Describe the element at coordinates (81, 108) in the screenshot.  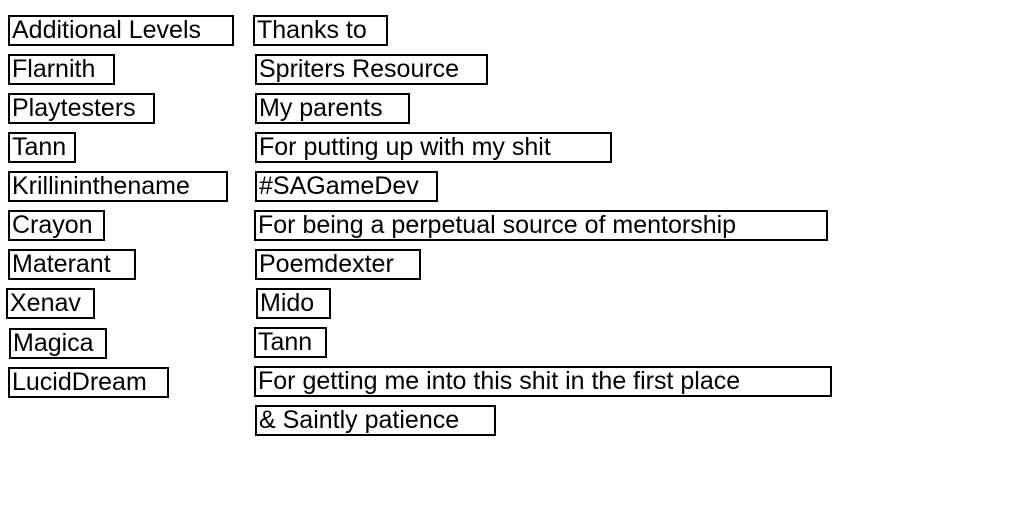
I see `heading-playtesters: Playtesters` at that location.